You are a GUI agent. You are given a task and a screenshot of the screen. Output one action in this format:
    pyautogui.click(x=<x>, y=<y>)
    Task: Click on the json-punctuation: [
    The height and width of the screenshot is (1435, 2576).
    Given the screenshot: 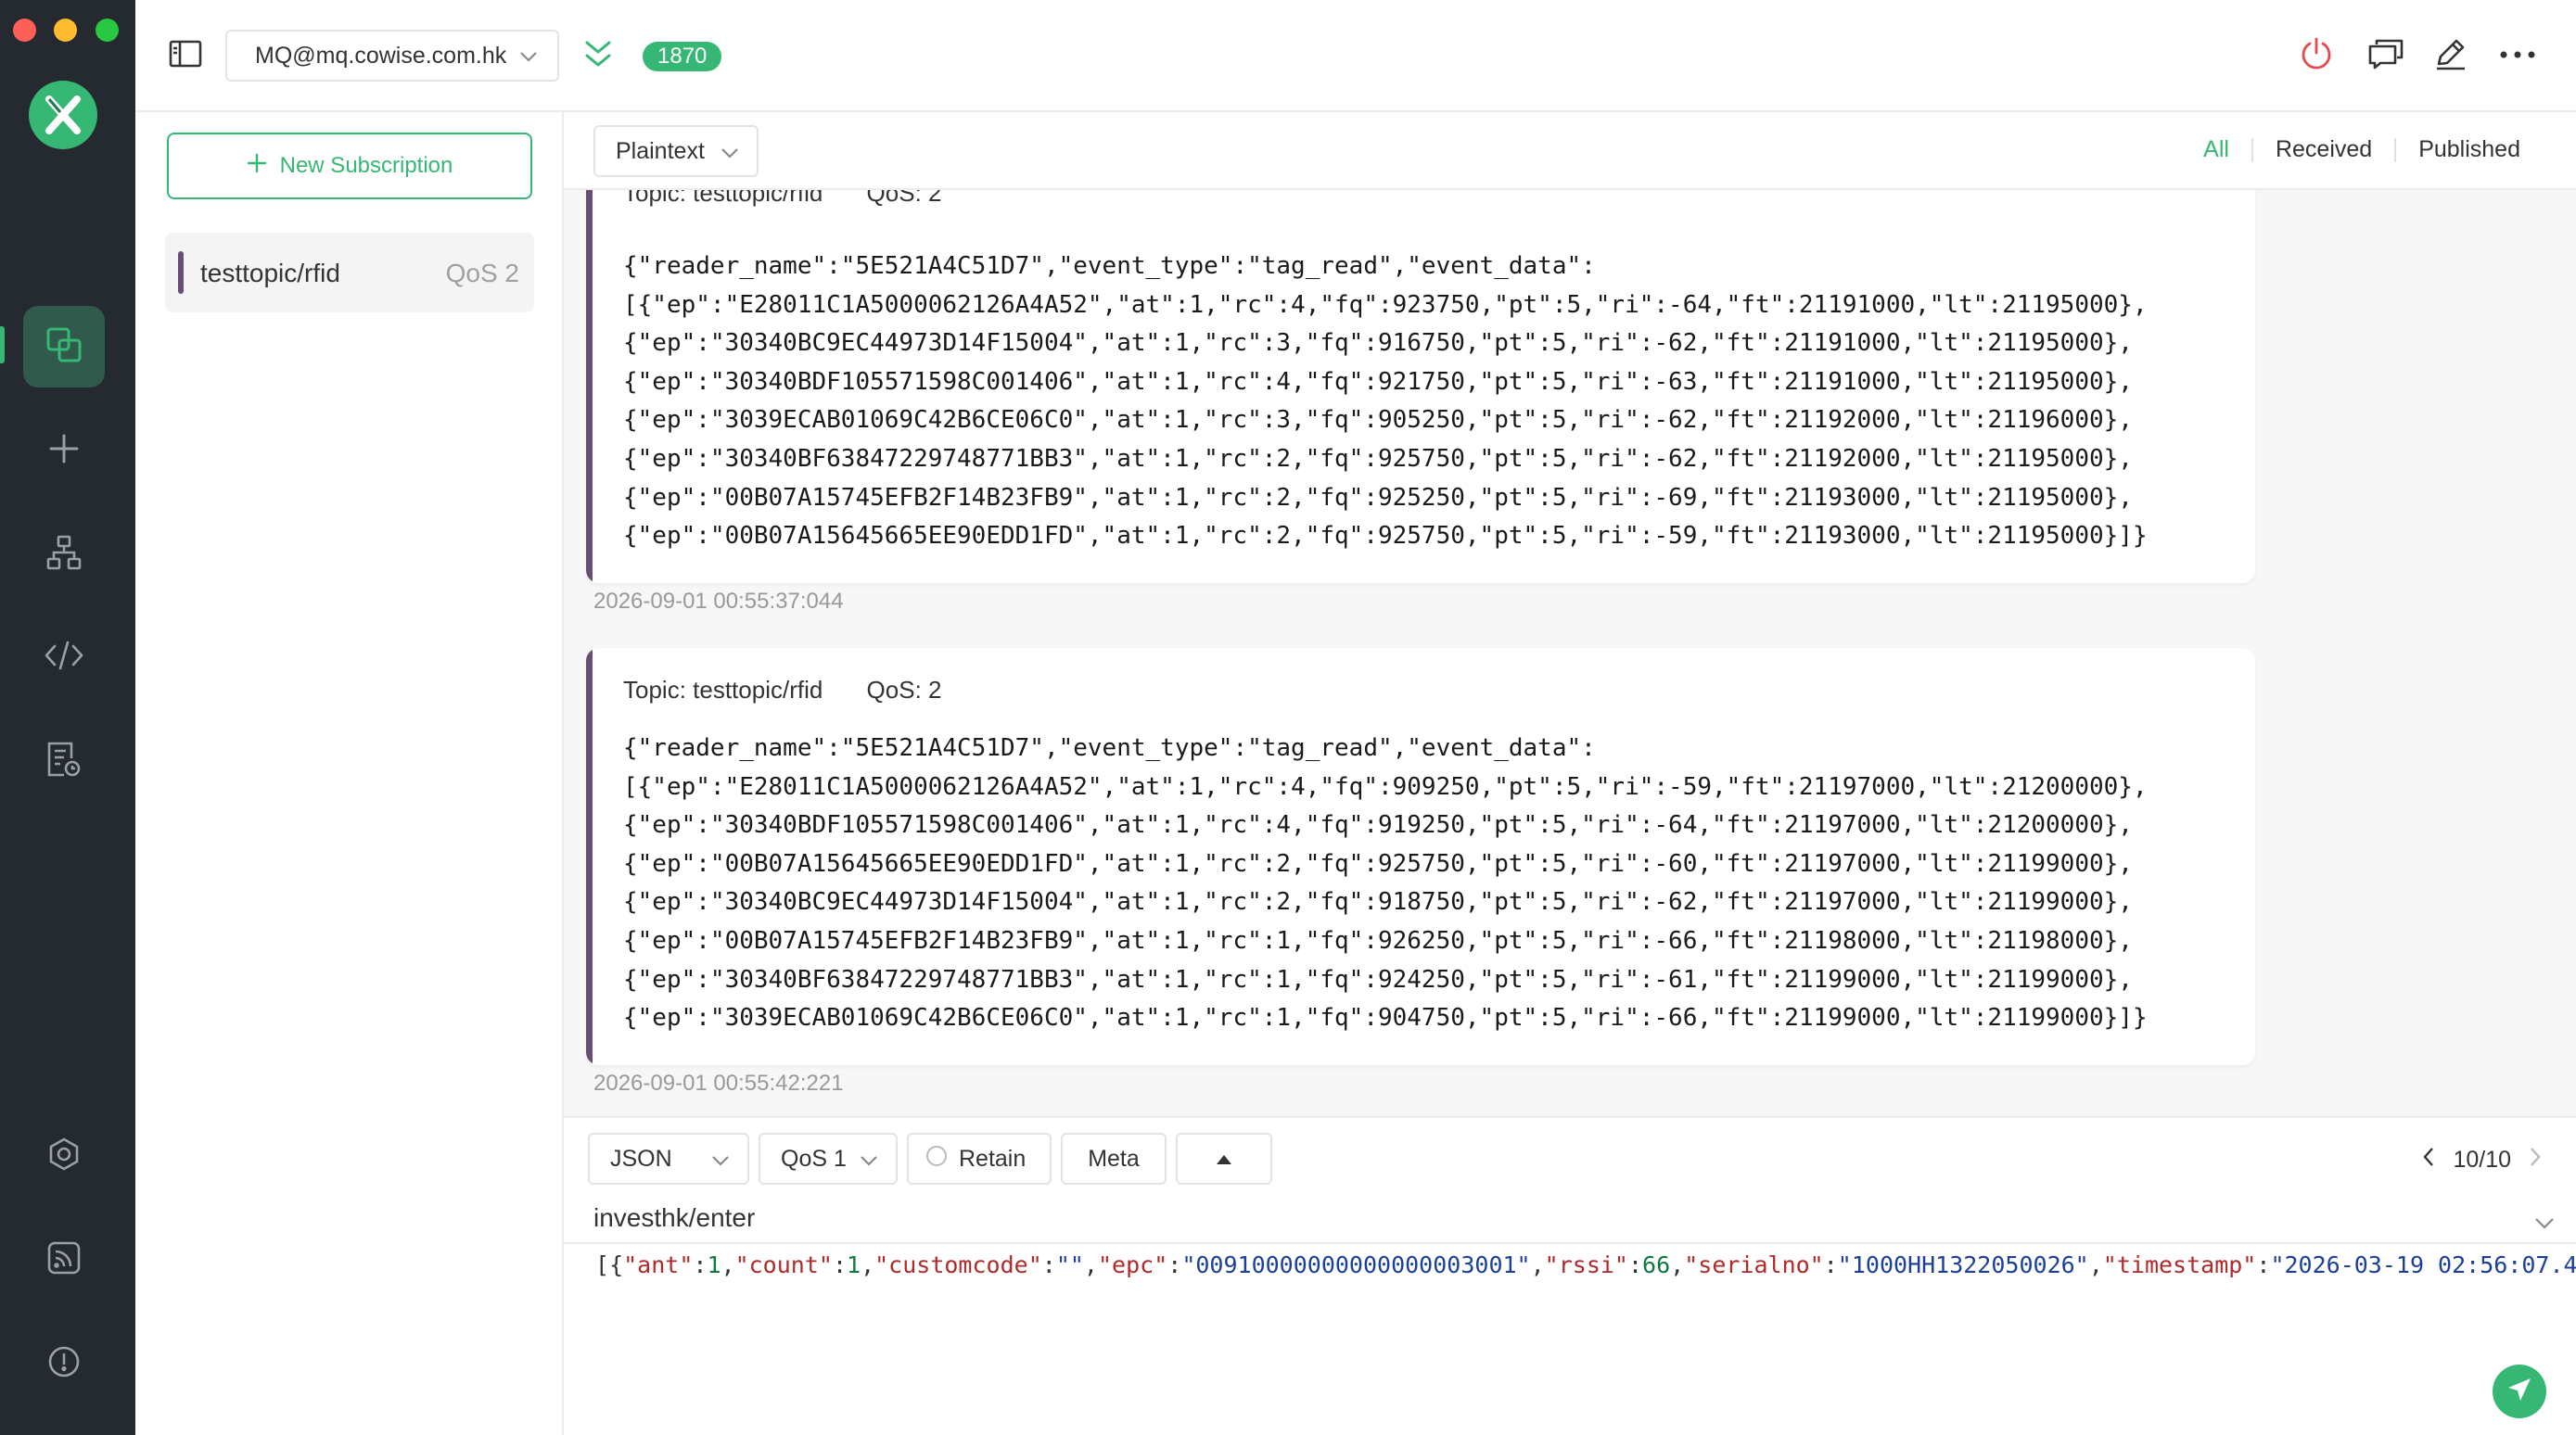 What is the action you would take?
    pyautogui.click(x=602, y=1264)
    